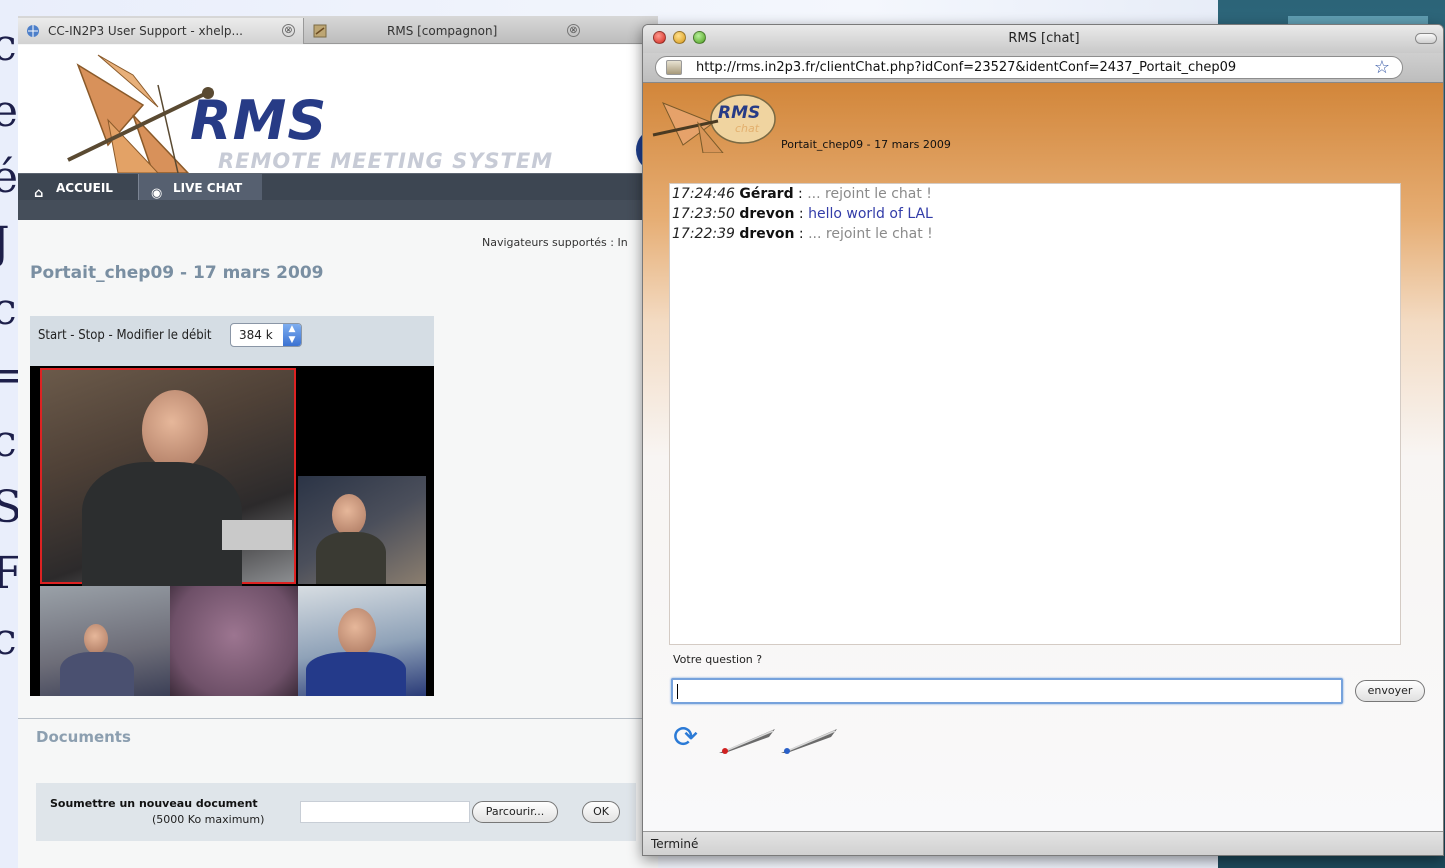  What do you see at coordinates (1043, 843) in the screenshot?
I see `status-bar: Terminé` at bounding box center [1043, 843].